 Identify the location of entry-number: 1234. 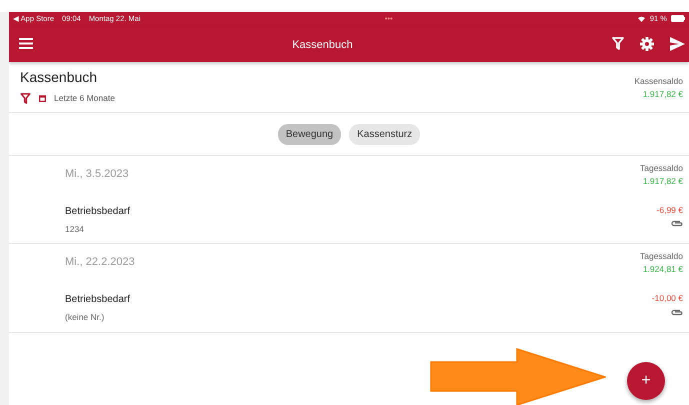
(75, 229).